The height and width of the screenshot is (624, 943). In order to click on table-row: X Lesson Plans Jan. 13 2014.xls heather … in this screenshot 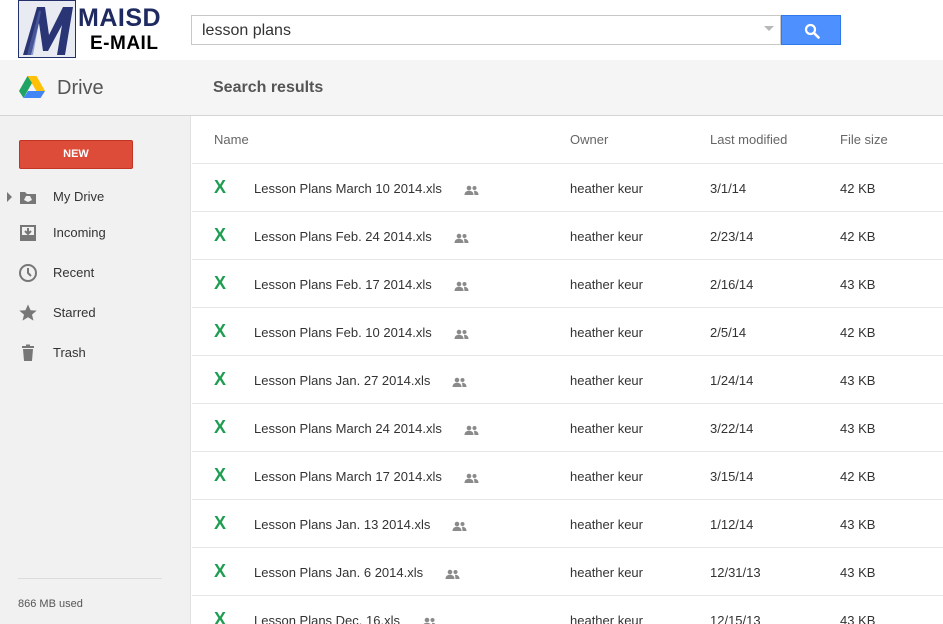, I will do `click(567, 524)`.